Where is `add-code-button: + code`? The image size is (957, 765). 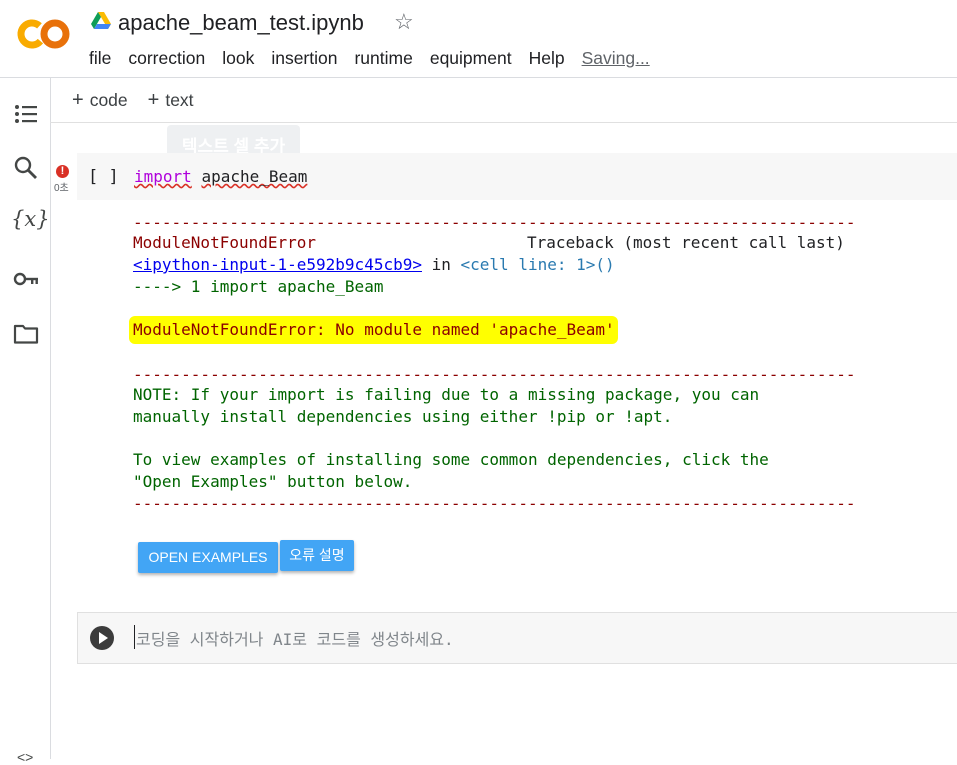 add-code-button: + code is located at coordinates (100, 100).